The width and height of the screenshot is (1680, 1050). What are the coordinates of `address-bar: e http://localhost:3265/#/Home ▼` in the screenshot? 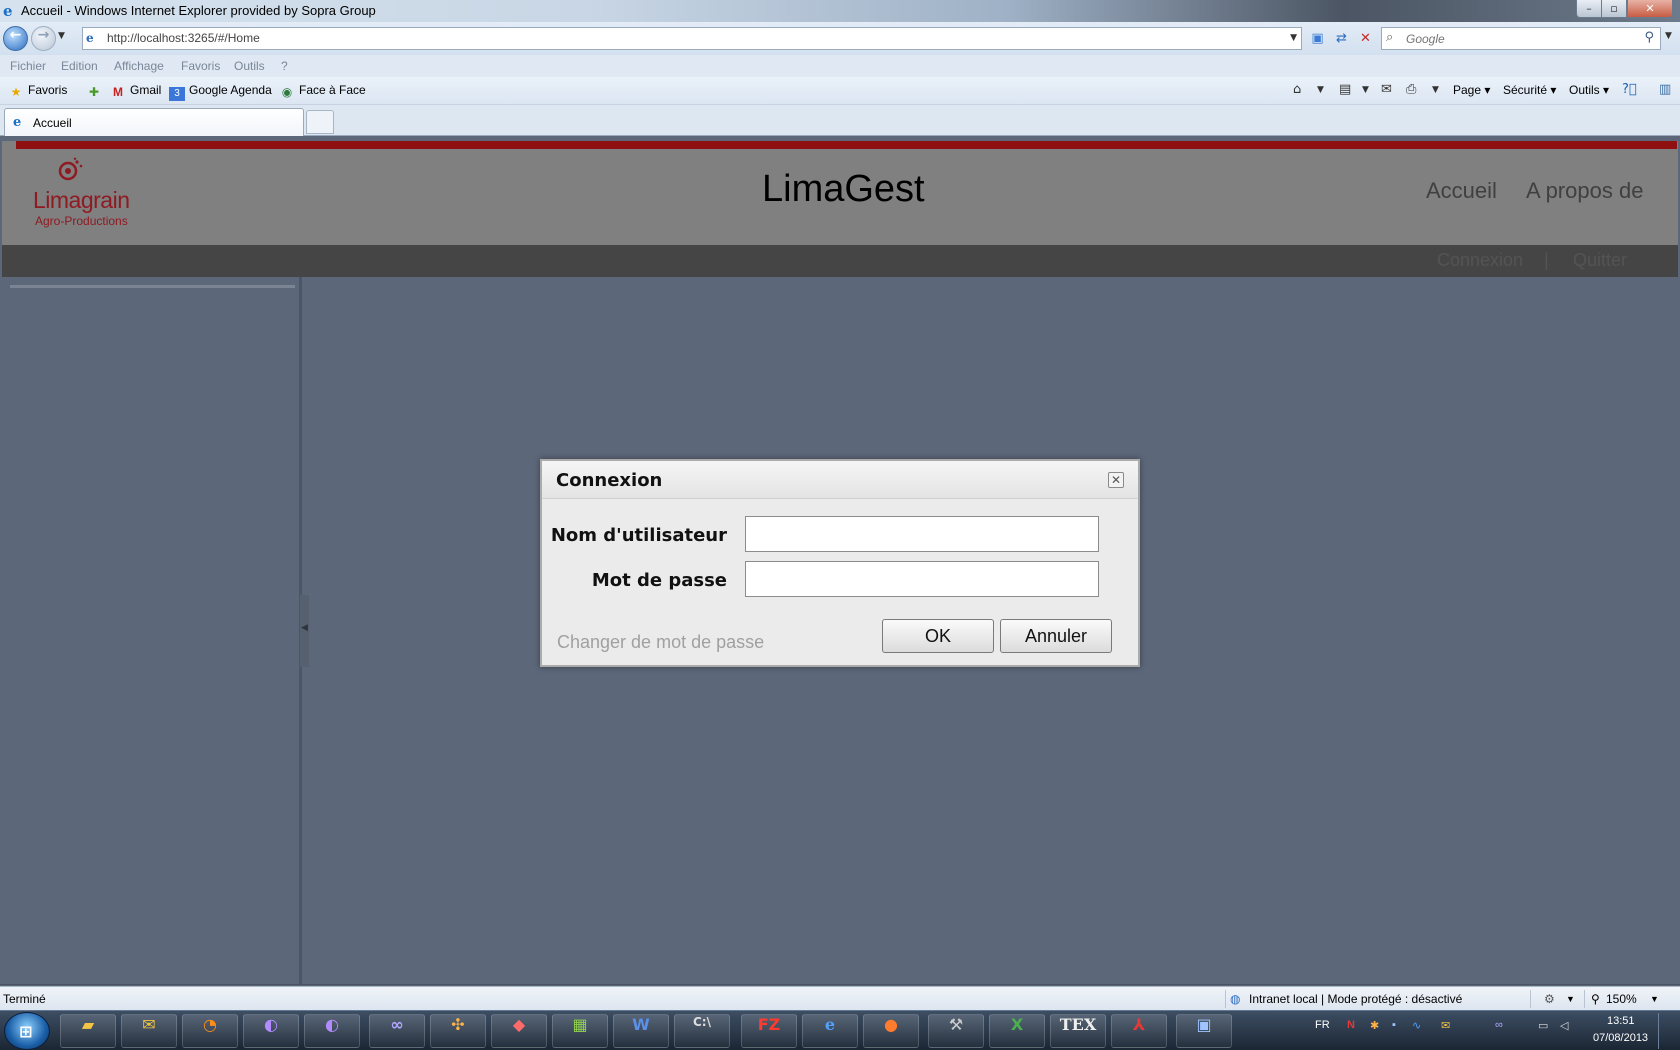 It's located at (692, 38).